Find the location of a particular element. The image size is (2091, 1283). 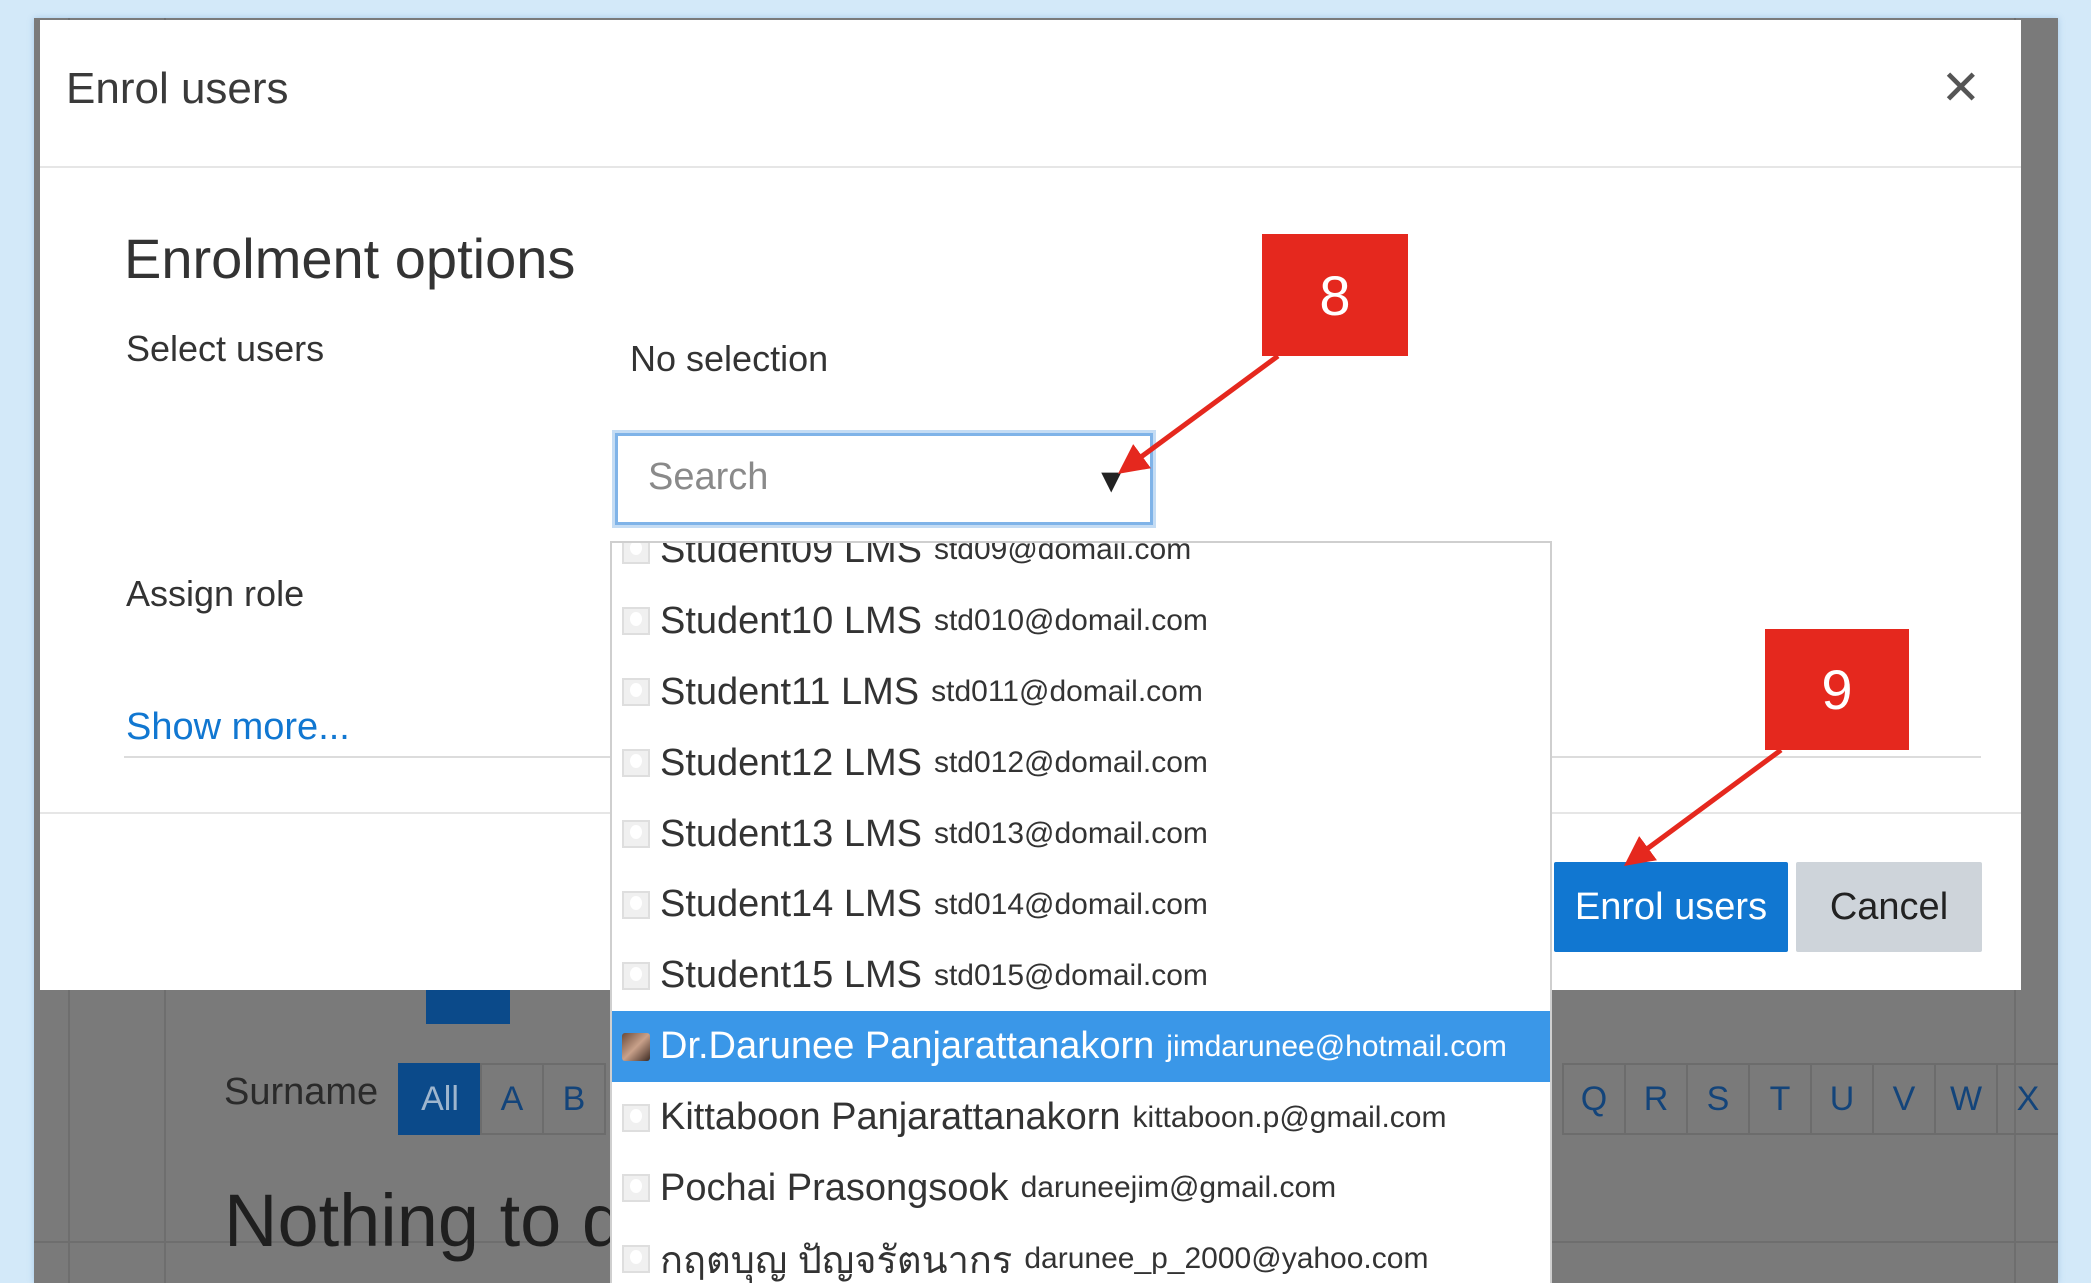

letter-filter-q: Q is located at coordinates (1594, 1099).